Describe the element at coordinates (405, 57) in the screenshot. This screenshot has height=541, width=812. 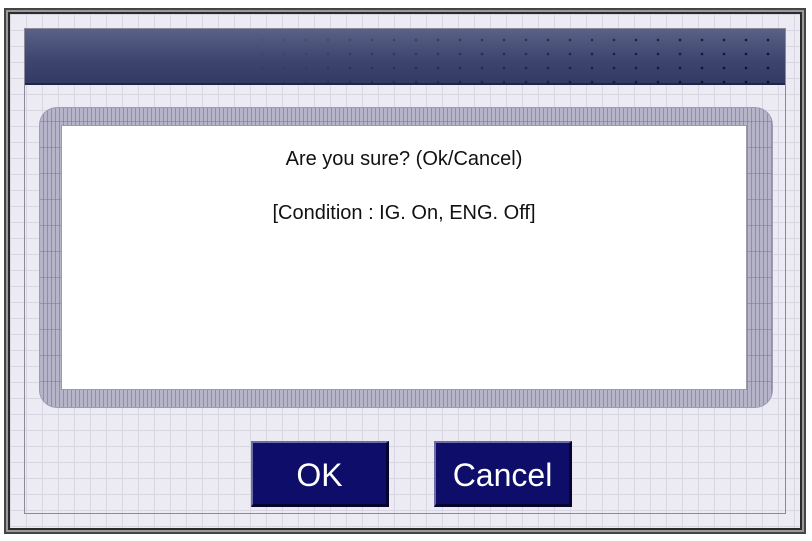
I see `dialog-title-bar` at that location.